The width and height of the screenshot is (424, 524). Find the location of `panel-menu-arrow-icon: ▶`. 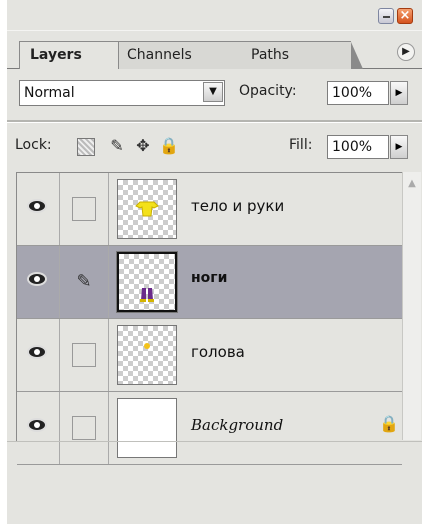

panel-menu-arrow-icon: ▶ is located at coordinates (406, 52).